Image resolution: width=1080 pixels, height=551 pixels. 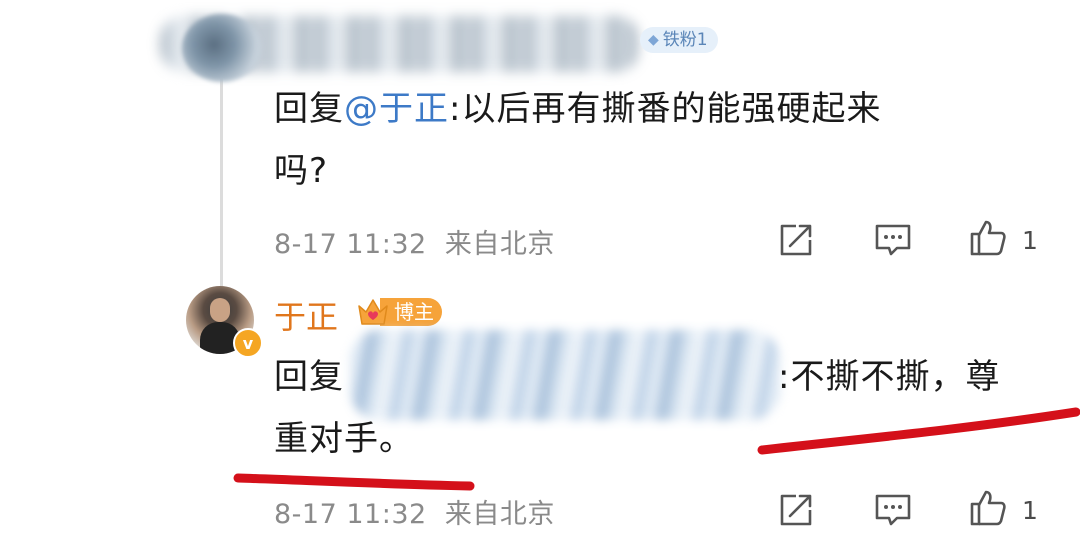 What do you see at coordinates (565, 375) in the screenshot?
I see `redacted-reply-target` at bounding box center [565, 375].